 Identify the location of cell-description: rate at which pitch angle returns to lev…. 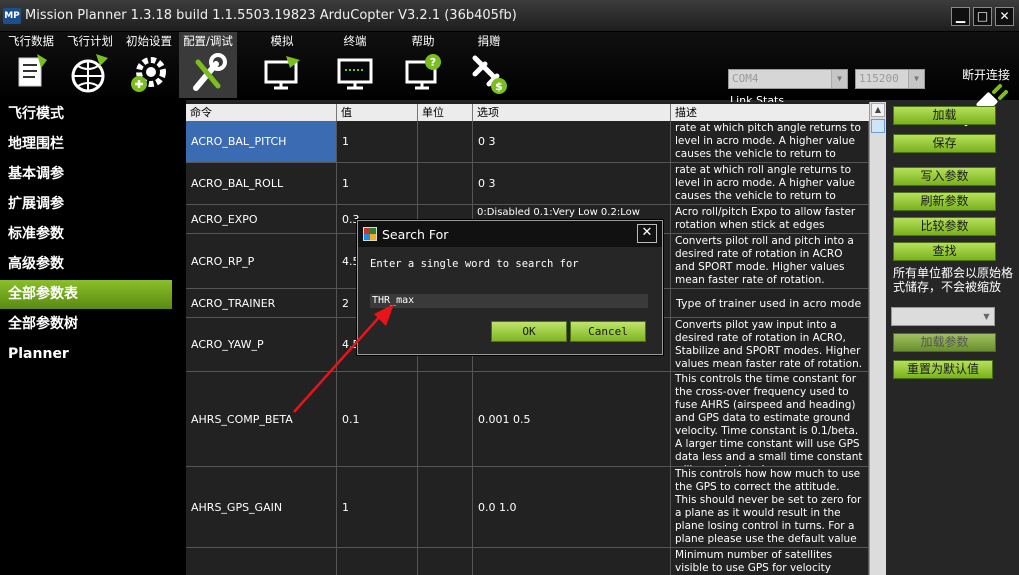
(770, 141).